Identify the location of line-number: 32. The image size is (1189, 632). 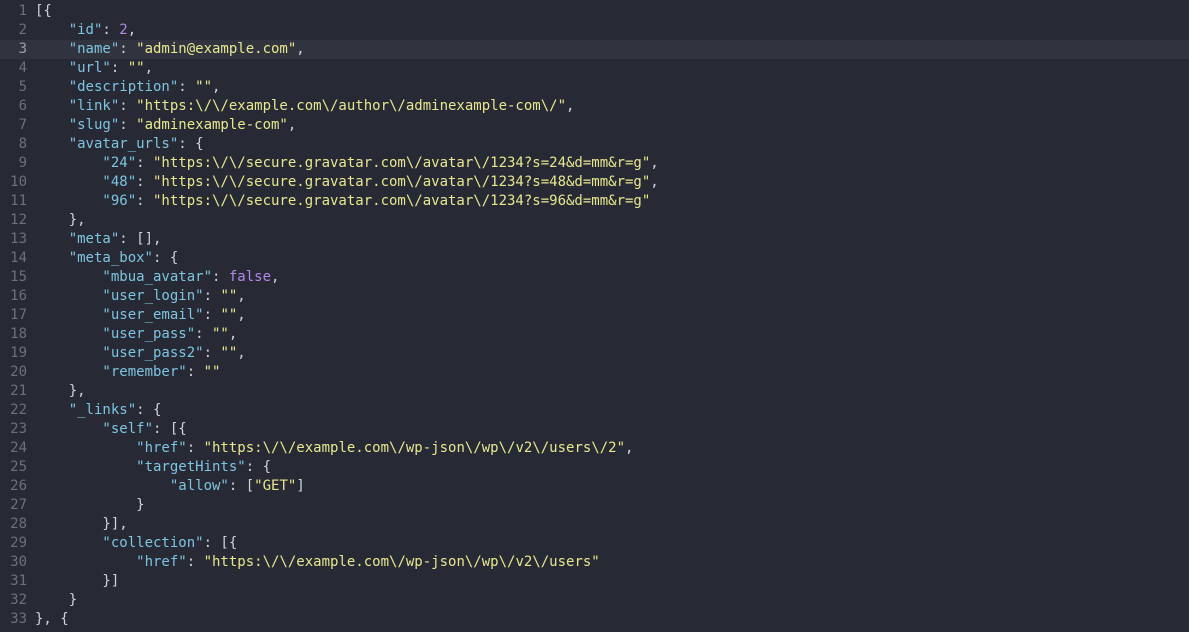
(18, 600).